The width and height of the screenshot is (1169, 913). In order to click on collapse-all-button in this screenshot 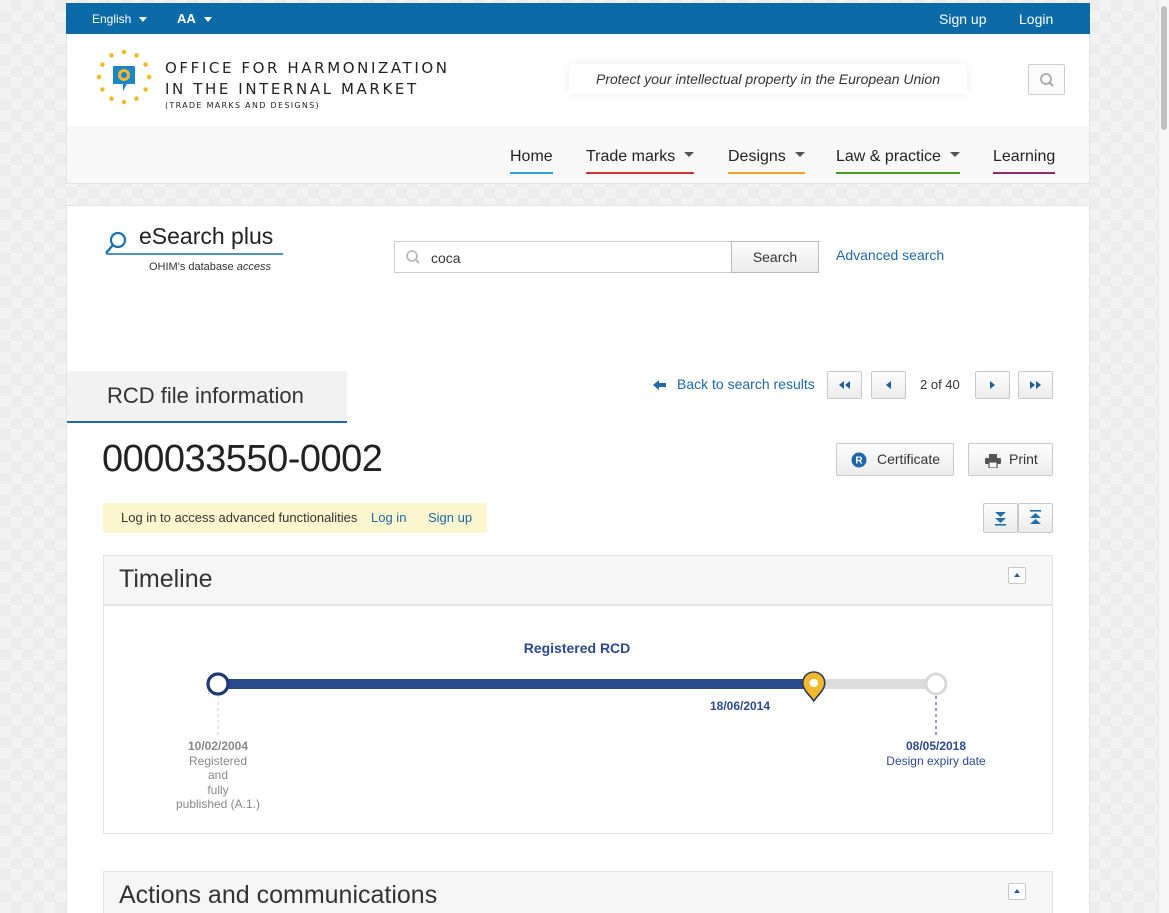, I will do `click(1035, 518)`.